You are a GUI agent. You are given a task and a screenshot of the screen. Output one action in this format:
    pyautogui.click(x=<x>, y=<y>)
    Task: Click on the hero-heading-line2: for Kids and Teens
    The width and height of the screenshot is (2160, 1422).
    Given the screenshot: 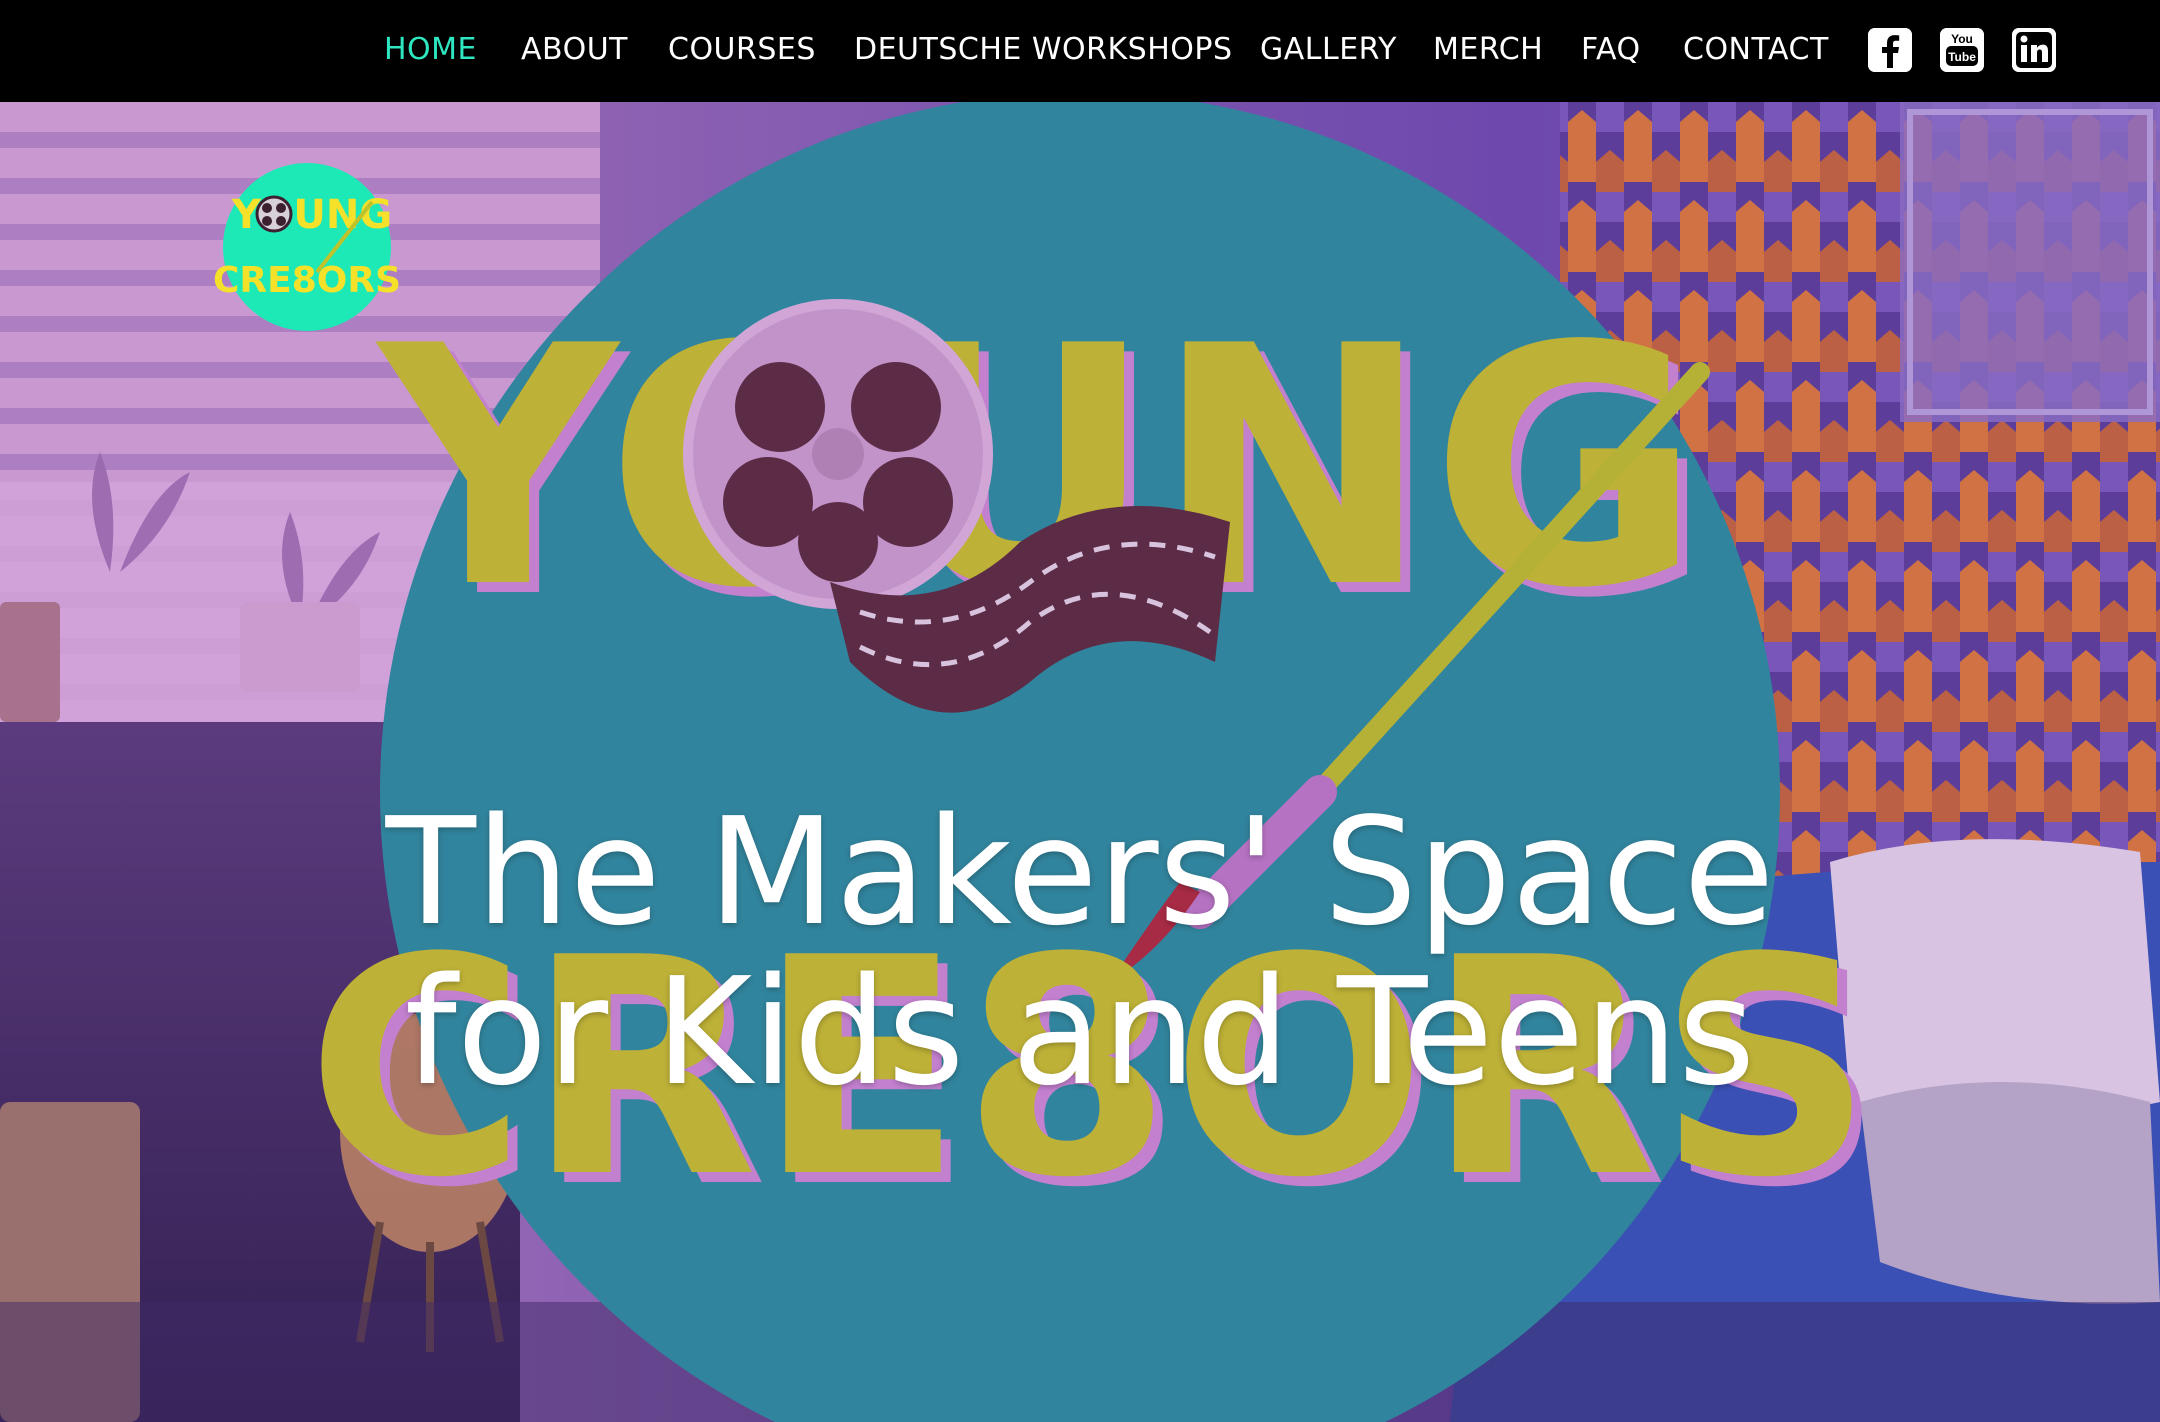 What is the action you would take?
    pyautogui.click(x=1080, y=1032)
    